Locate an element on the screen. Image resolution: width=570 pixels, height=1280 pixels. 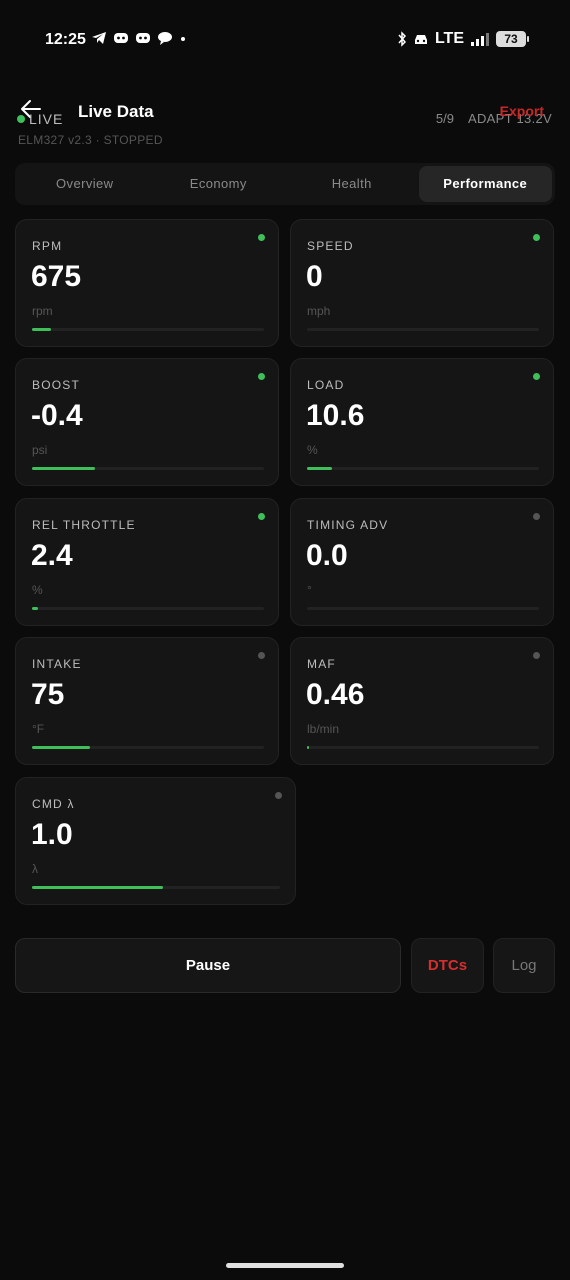
network-type: LTE is located at coordinates (449, 38).